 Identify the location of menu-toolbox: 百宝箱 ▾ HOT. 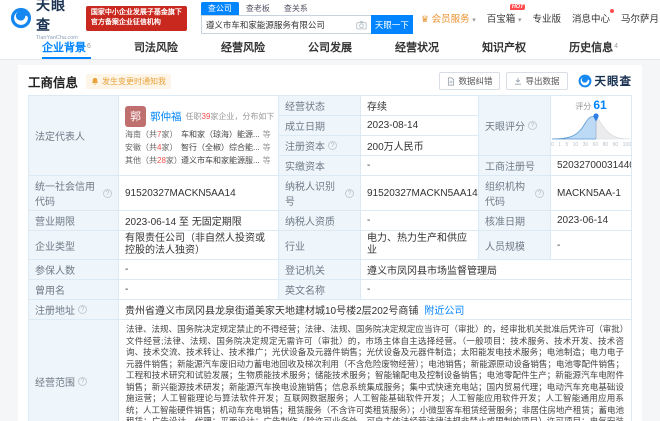
(506, 14).